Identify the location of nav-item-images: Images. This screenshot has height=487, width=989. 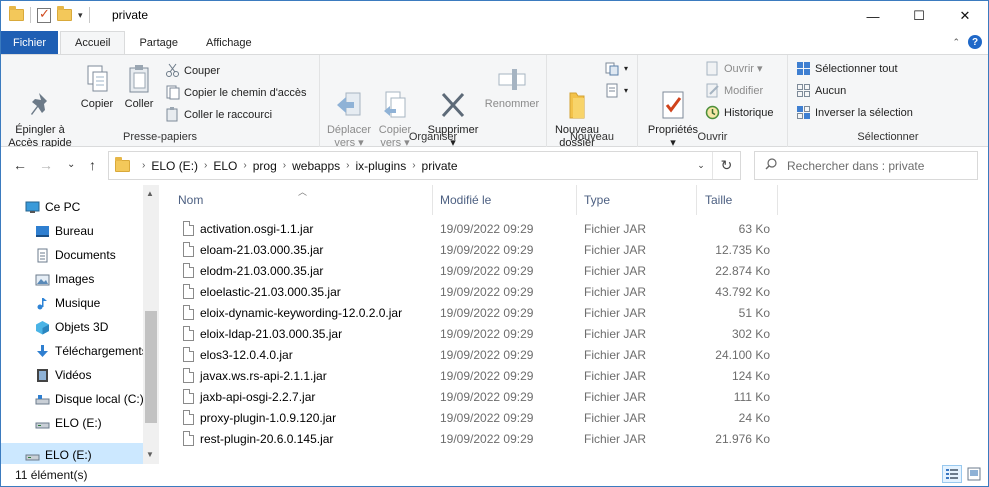
(72, 279).